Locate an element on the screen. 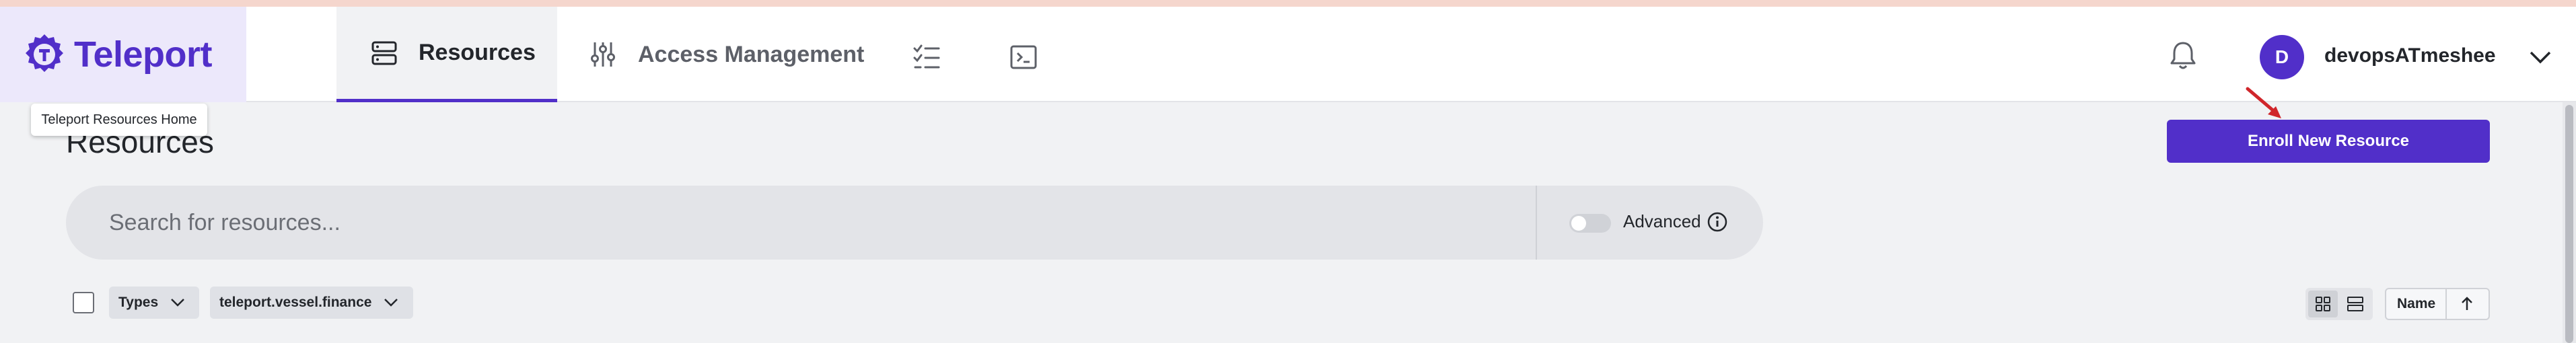 The image size is (2576, 343). sliders-icon is located at coordinates (603, 54).